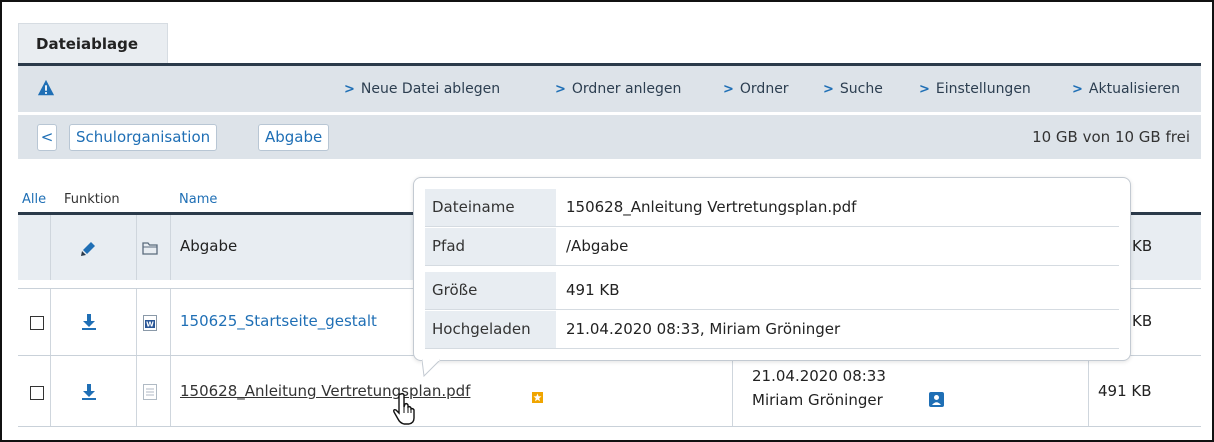  What do you see at coordinates (34, 199) in the screenshot?
I see `select-all-link: Alle` at bounding box center [34, 199].